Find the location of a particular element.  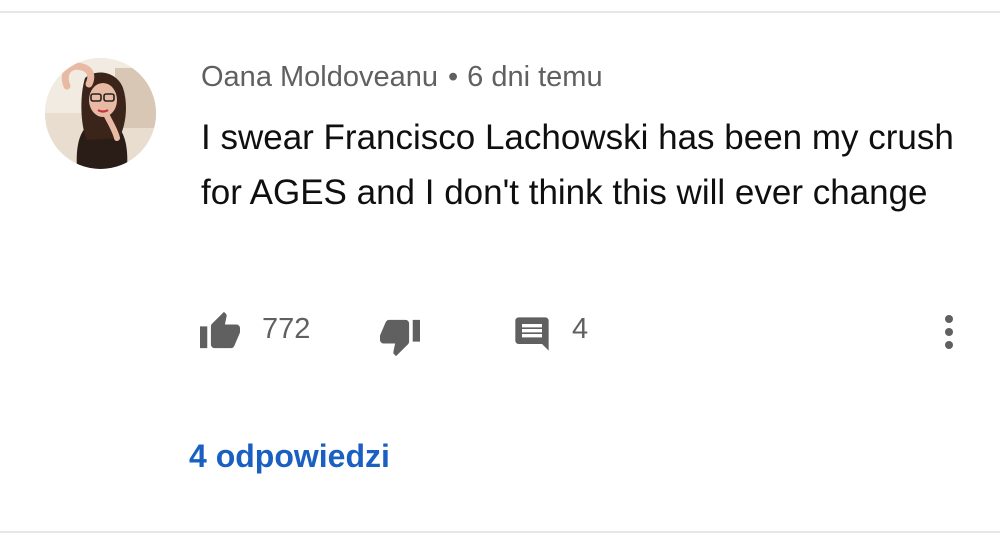

avatar is located at coordinates (100, 113).